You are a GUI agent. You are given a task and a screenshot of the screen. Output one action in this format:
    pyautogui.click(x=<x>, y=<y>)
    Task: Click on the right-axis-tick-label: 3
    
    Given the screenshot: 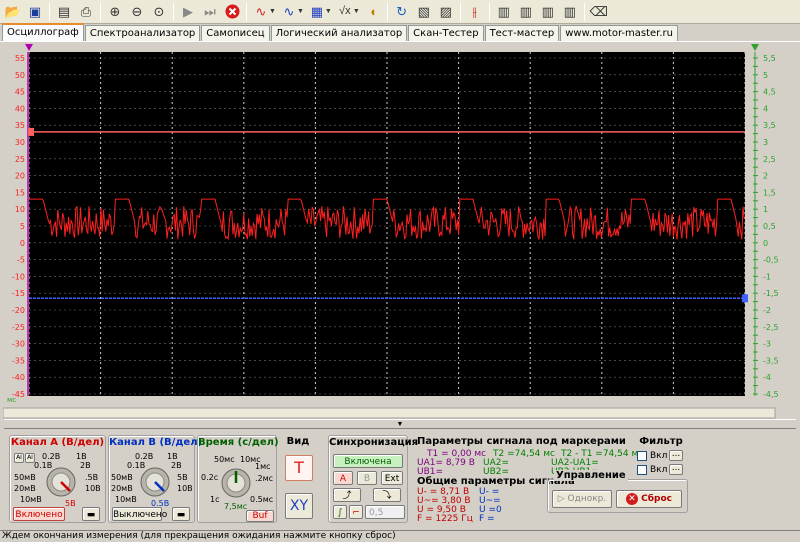 What is the action you would take?
    pyautogui.click(x=765, y=142)
    